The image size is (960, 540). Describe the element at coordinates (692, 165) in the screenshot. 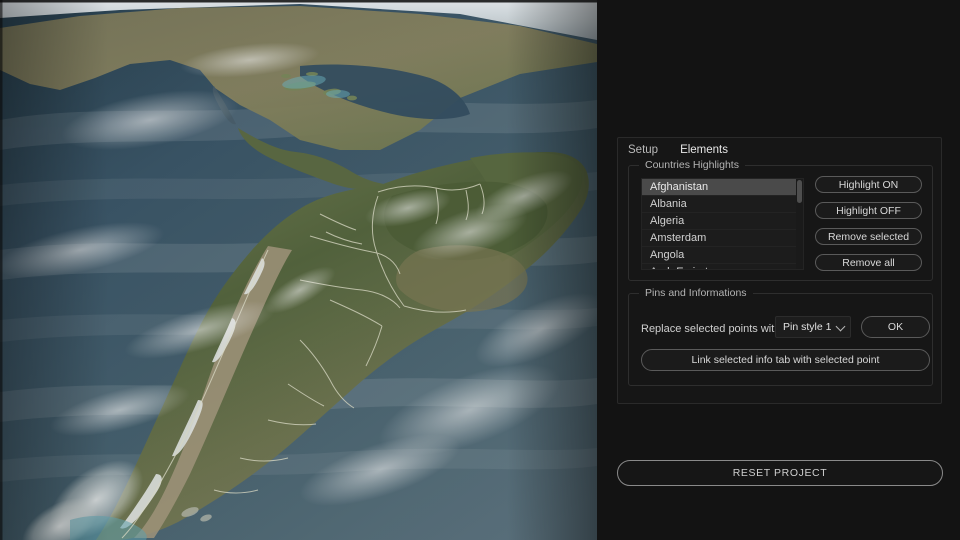

I see `countries-highlights-title: Countries Highlights` at that location.